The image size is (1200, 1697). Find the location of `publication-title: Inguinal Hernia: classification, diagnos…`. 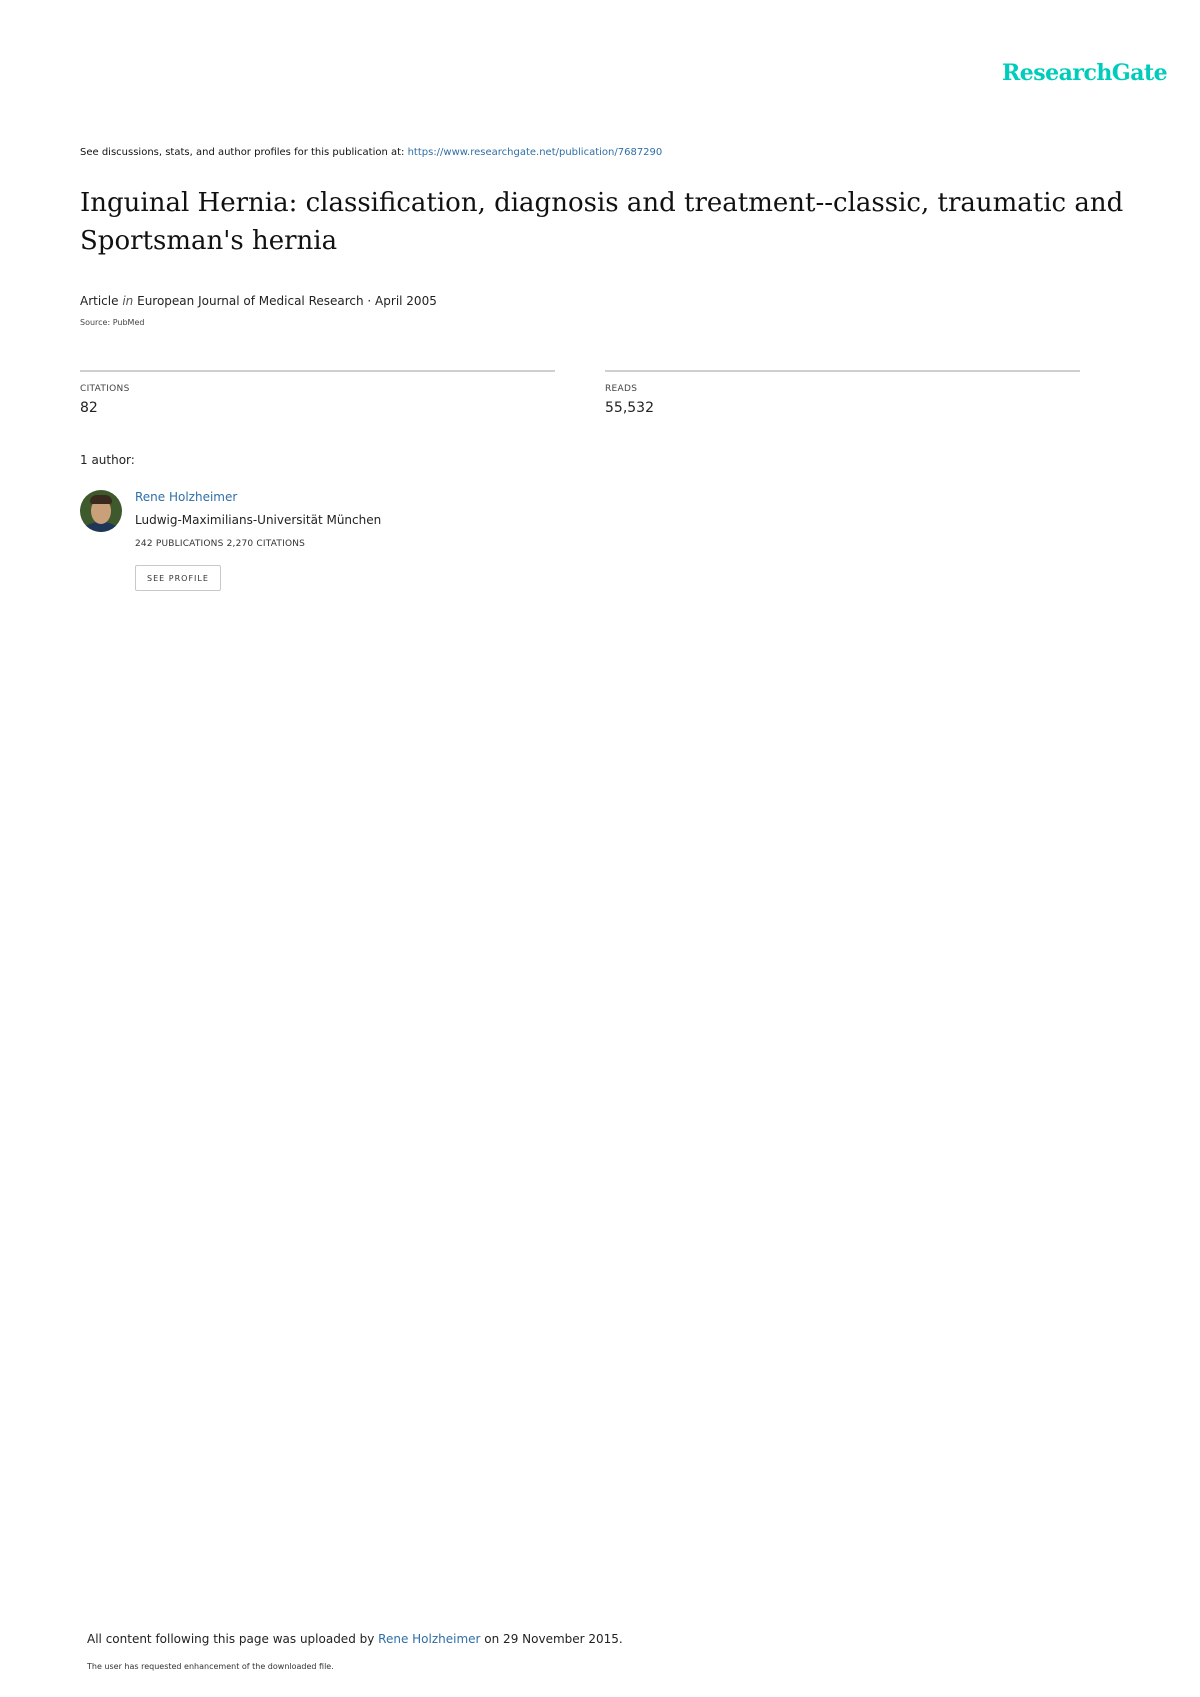

publication-title: Inguinal Hernia: classification, diagnos… is located at coordinates (602, 222).